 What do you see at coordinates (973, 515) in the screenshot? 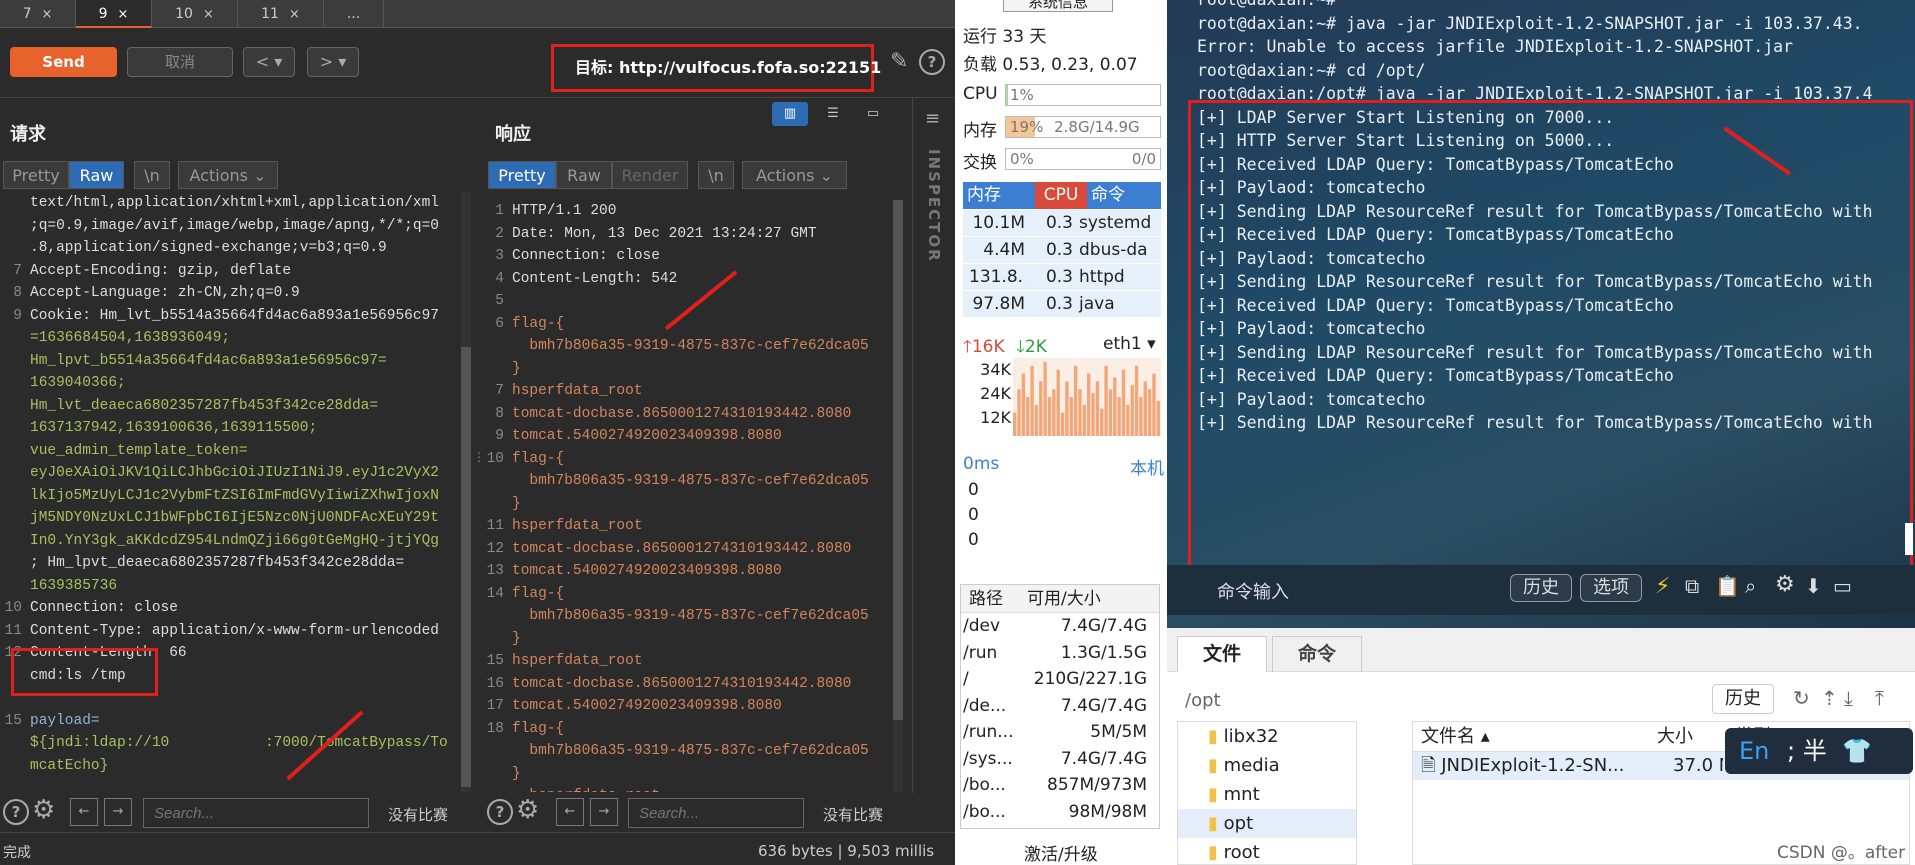
I see `latency-values: 0 0 0` at bounding box center [973, 515].